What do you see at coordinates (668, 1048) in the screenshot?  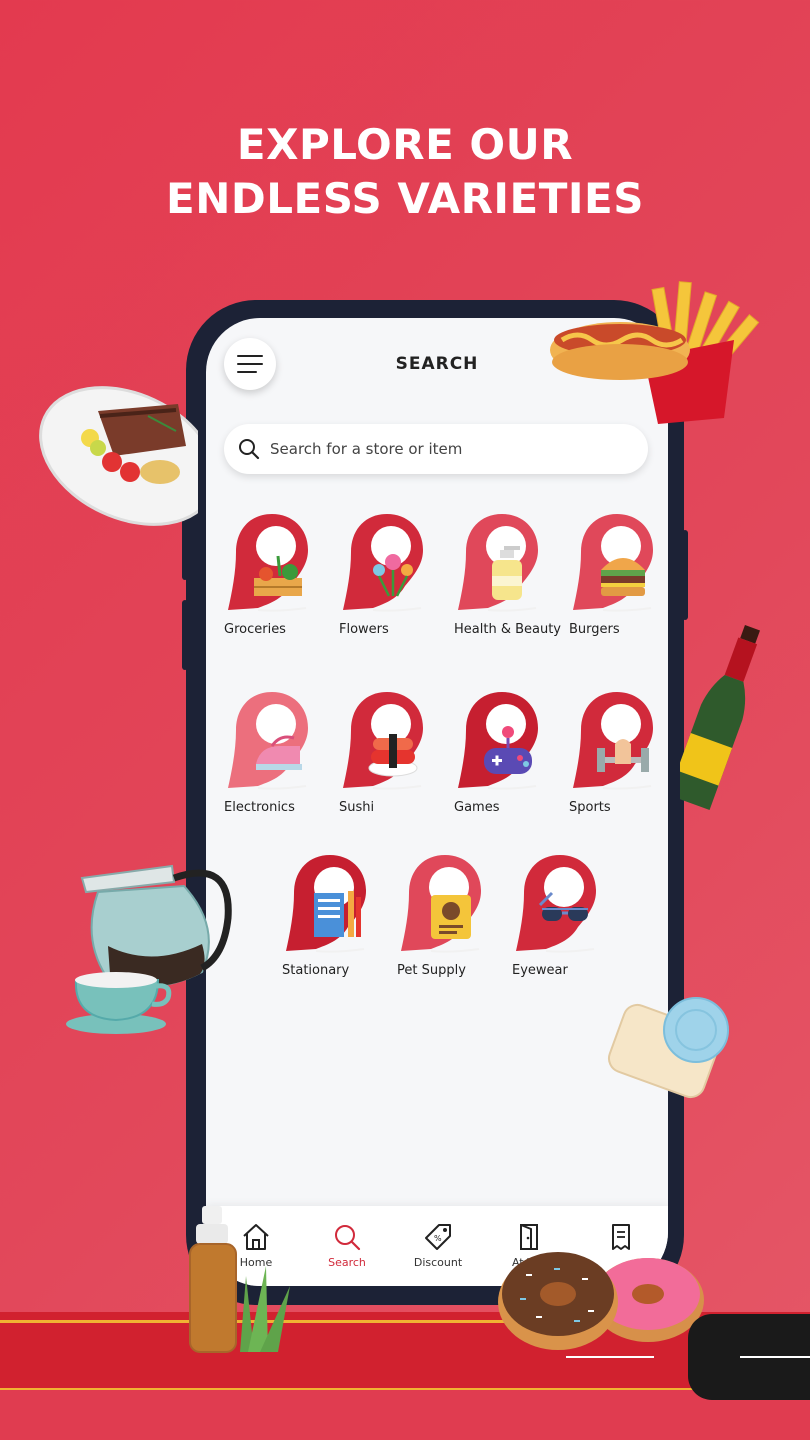 I see `soap-illustration` at bounding box center [668, 1048].